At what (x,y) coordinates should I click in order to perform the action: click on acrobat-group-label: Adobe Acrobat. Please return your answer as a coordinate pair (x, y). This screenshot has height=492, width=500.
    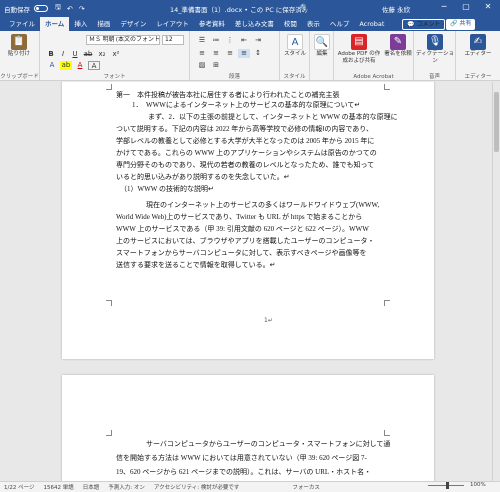
    Looking at the image, I should click on (373, 77).